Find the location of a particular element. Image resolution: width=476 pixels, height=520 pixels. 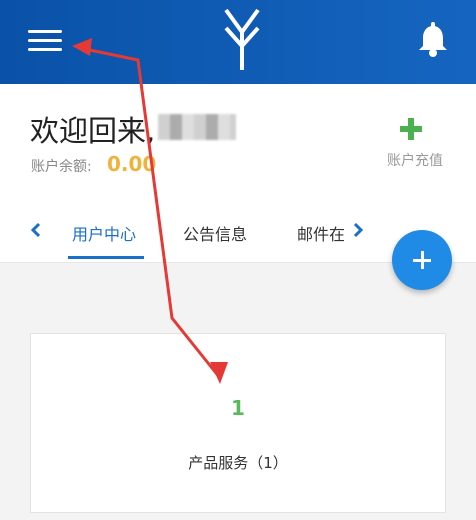

balance-value: 0.00 is located at coordinates (132, 164).